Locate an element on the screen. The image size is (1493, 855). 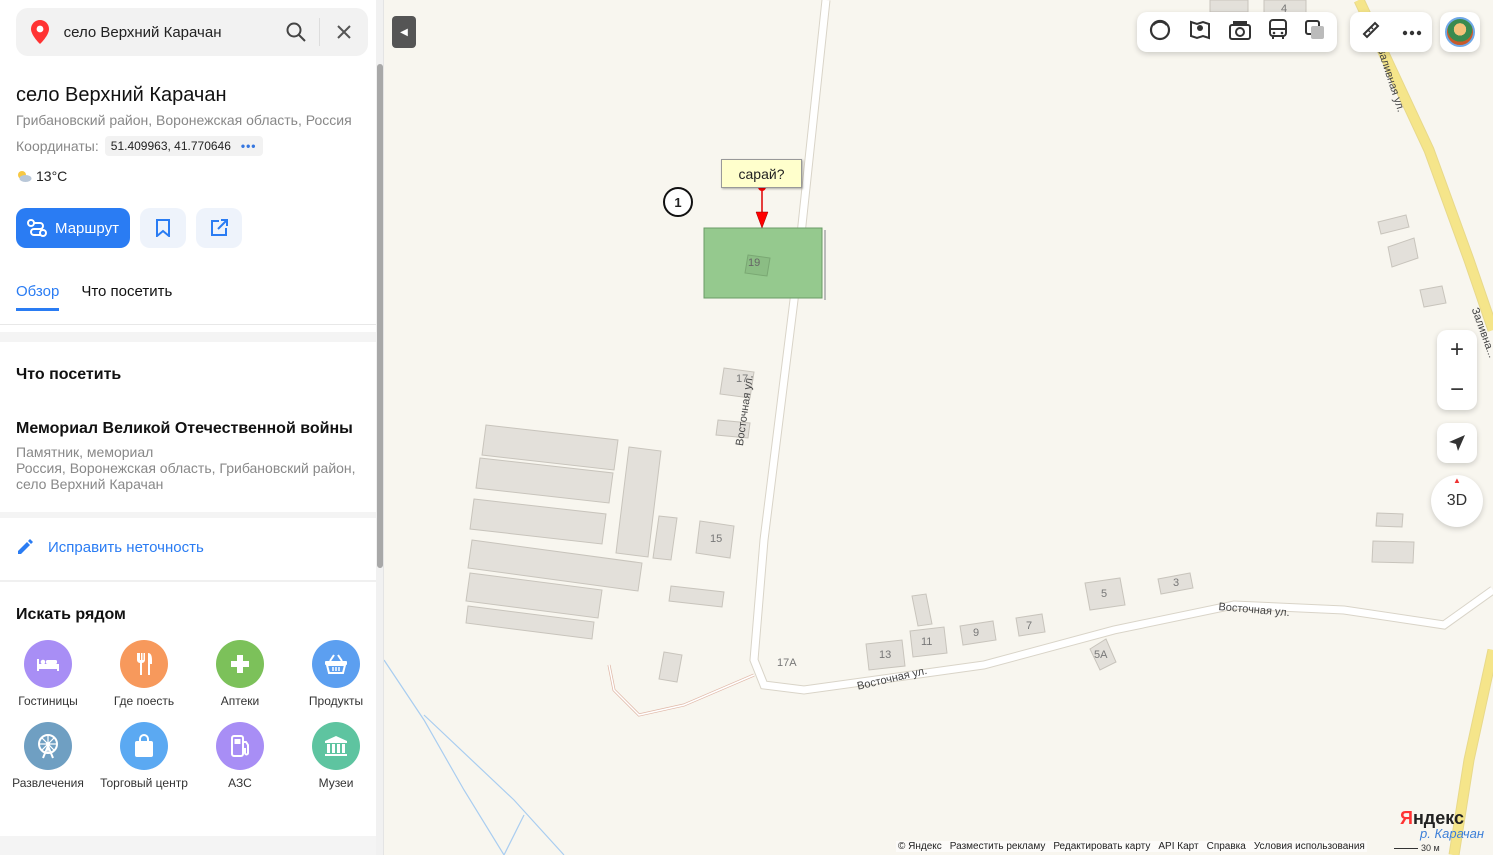
bookmark-button is located at coordinates (163, 228).